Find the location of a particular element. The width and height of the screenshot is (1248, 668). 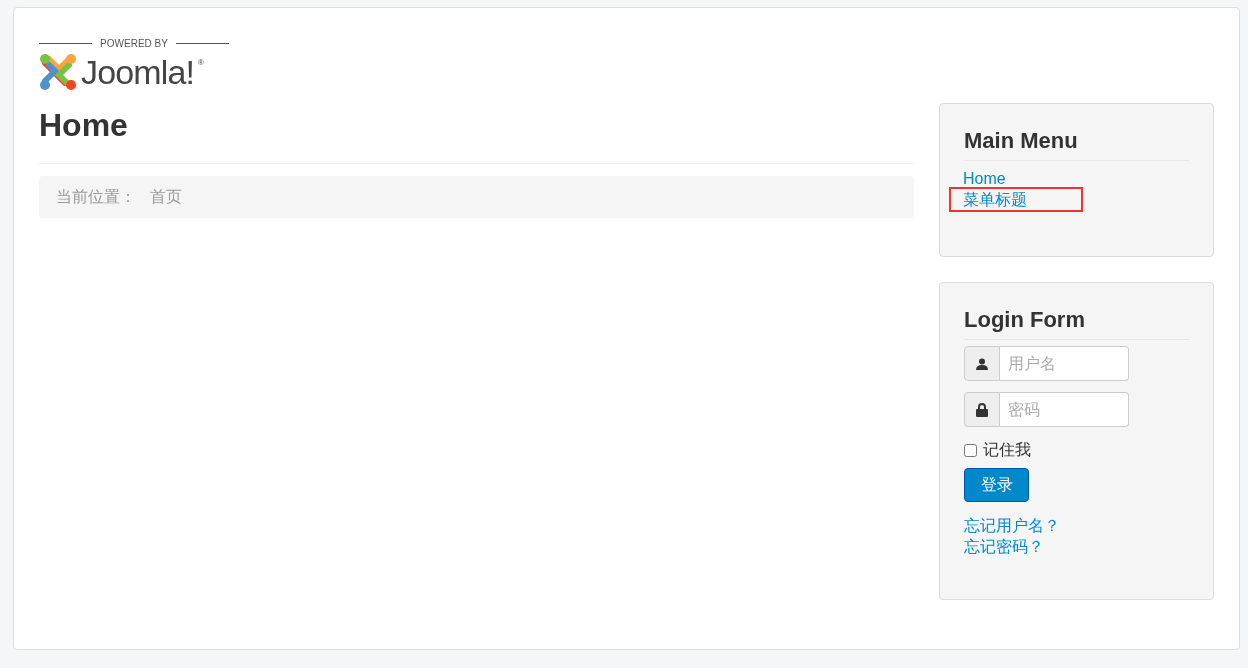

page-title: Home is located at coordinates (84, 125).